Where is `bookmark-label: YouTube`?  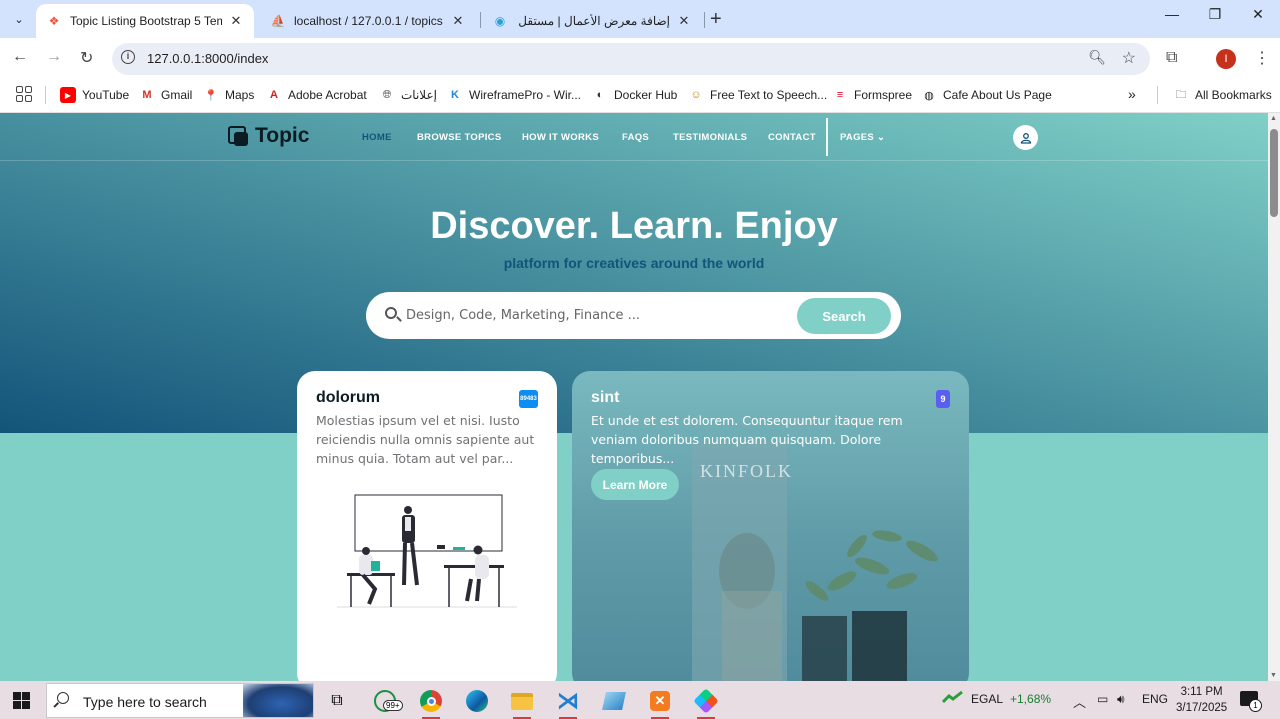 bookmark-label: YouTube is located at coordinates (106, 95).